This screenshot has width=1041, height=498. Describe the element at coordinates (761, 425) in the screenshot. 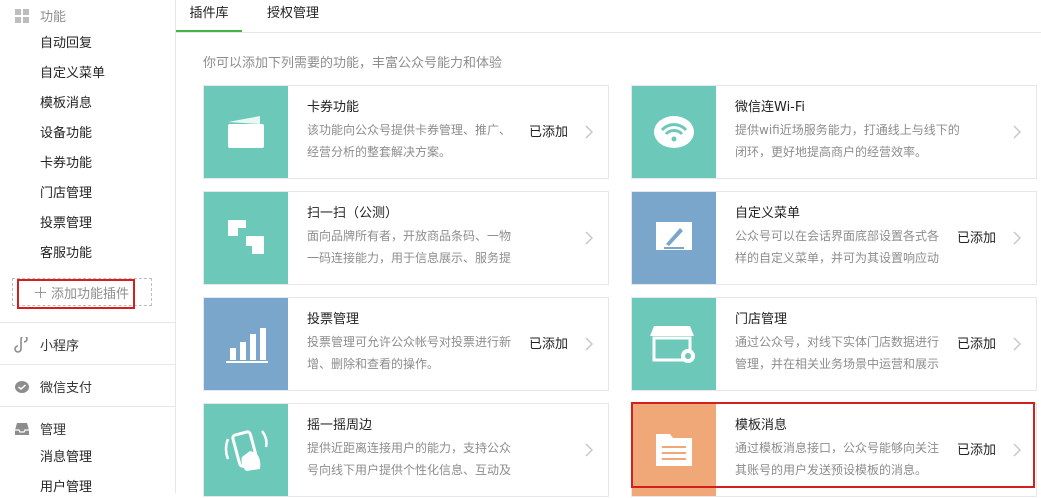

I see `card-title: 模板消息` at that location.